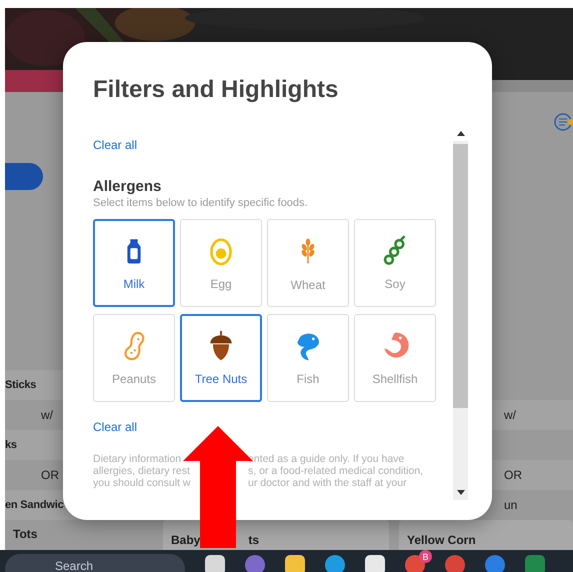 The height and width of the screenshot is (572, 573). What do you see at coordinates (79, 535) in the screenshot?
I see `food-card: Tots` at bounding box center [79, 535].